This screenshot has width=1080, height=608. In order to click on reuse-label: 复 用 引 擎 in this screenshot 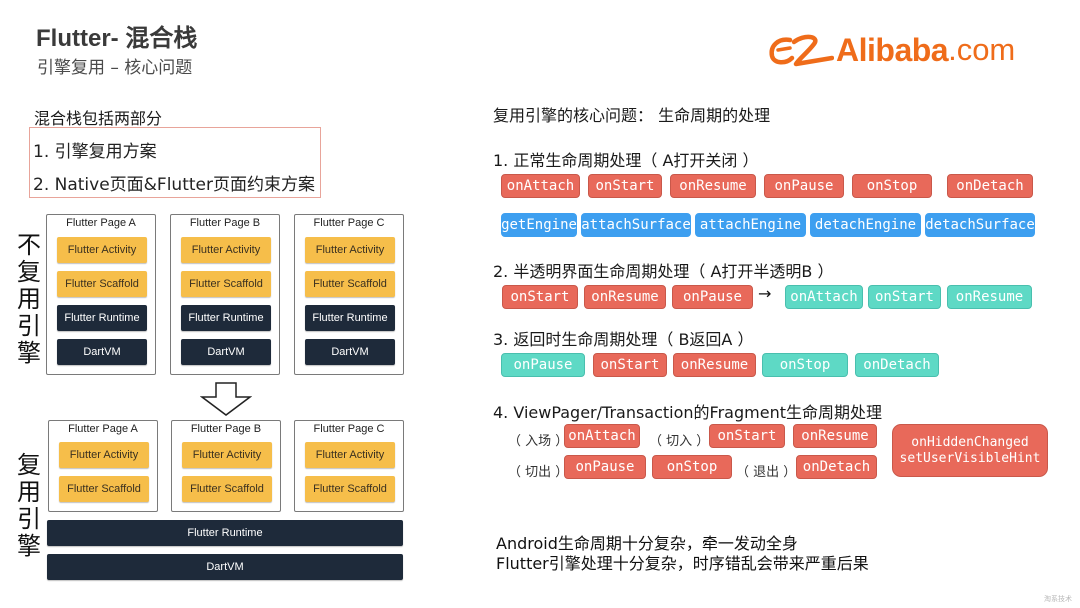, I will do `click(29, 506)`.